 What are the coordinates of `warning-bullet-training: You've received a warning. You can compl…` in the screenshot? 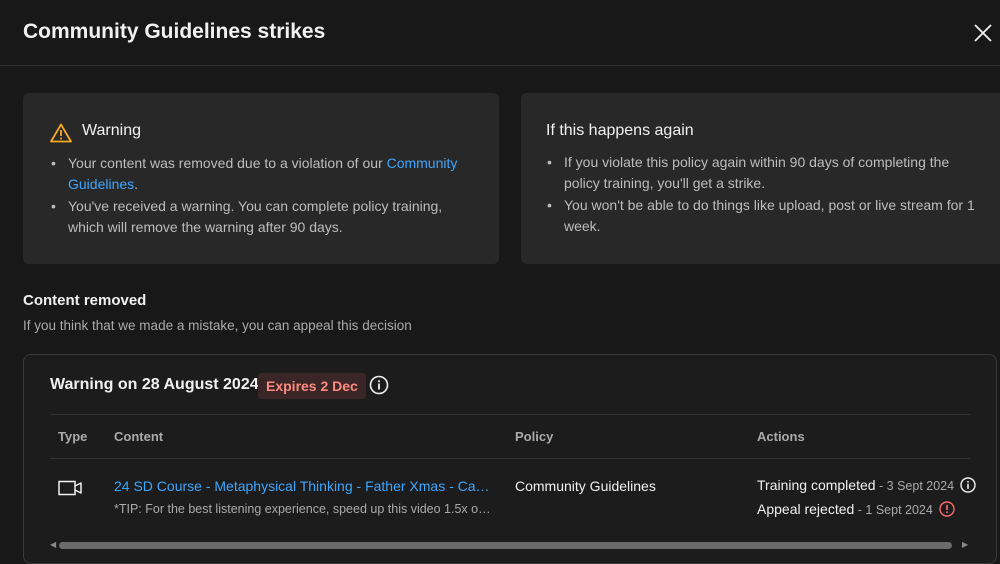 It's located at (258, 217).